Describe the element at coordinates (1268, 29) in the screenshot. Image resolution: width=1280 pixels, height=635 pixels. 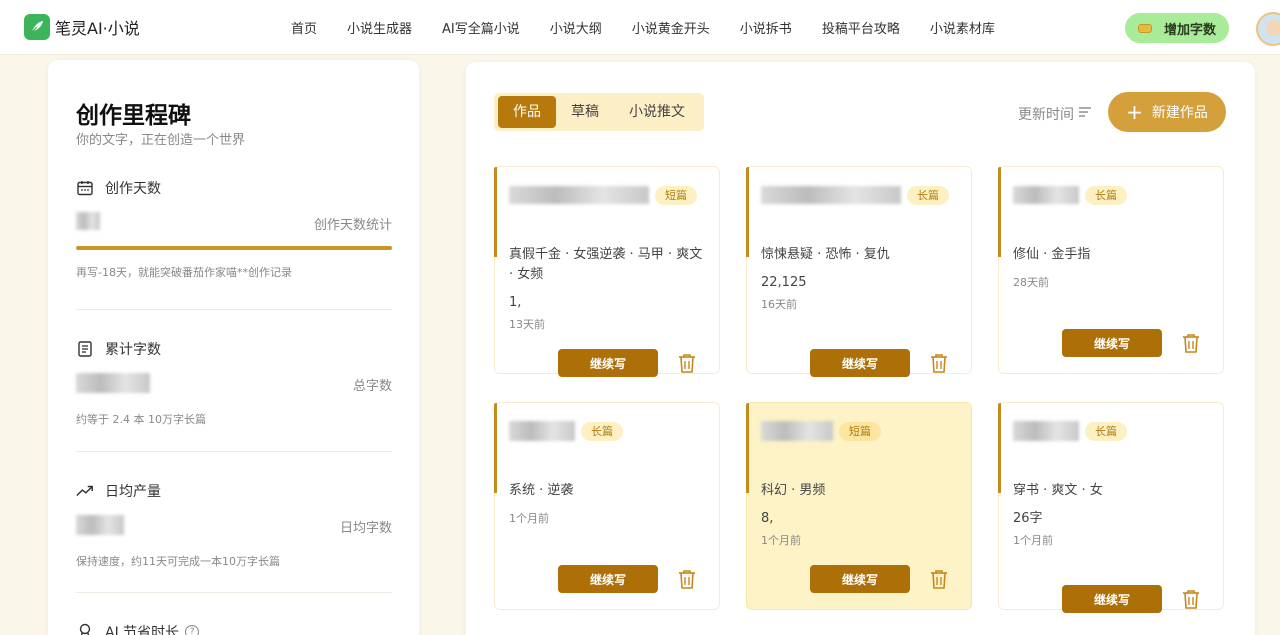
I see `user-avatar` at that location.